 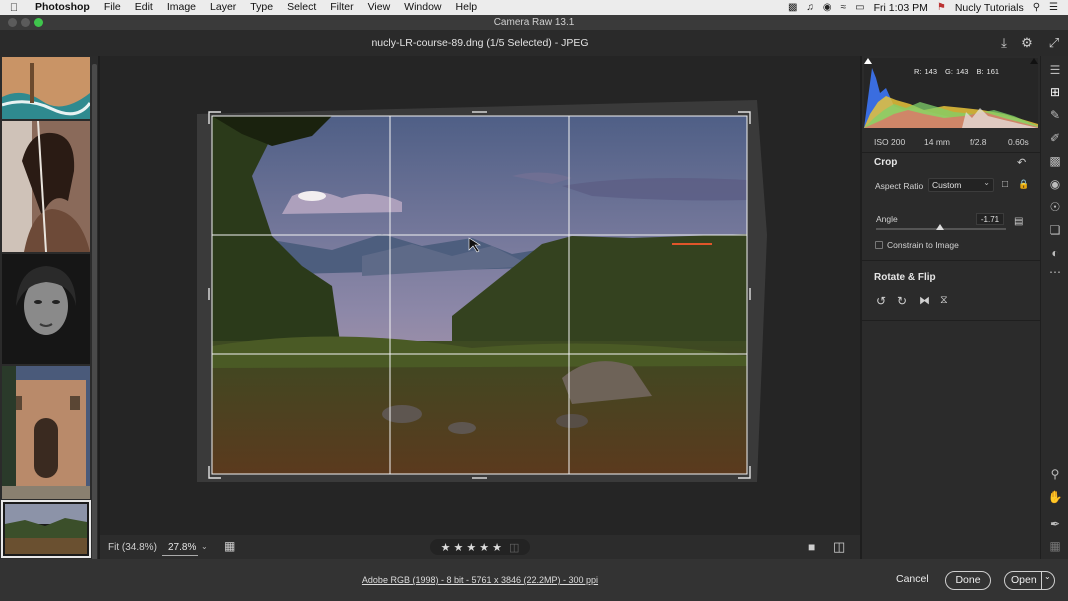 What do you see at coordinates (25, 22) in the screenshot?
I see `minimize-window-button` at bounding box center [25, 22].